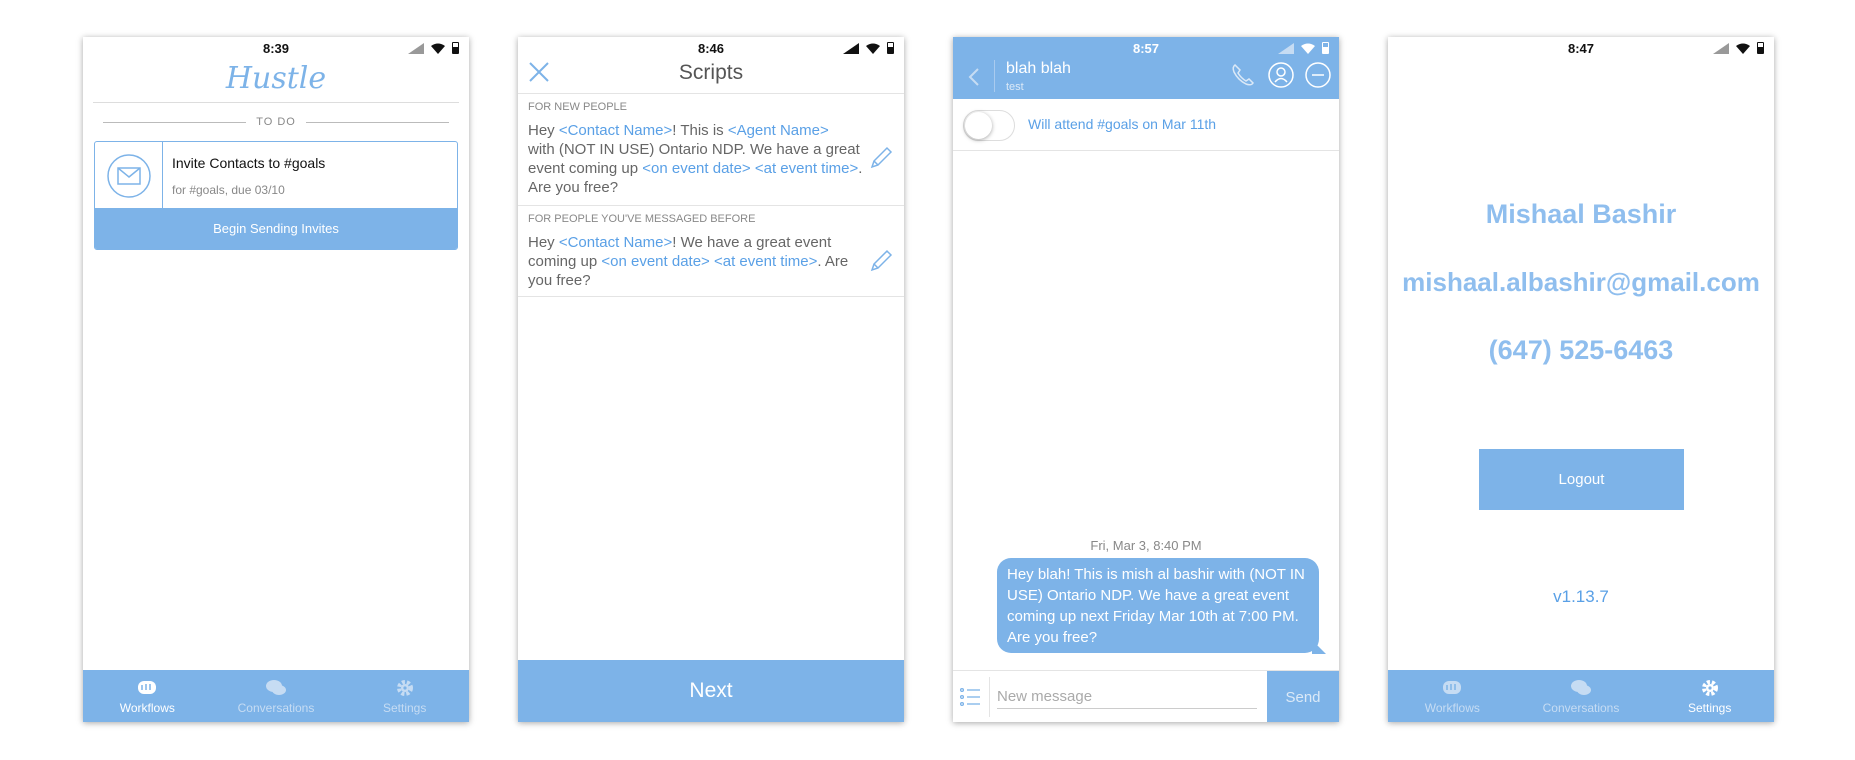 Image resolution: width=1855 pixels, height=760 pixels. What do you see at coordinates (974, 77) in the screenshot?
I see `back-chevron-icon` at bounding box center [974, 77].